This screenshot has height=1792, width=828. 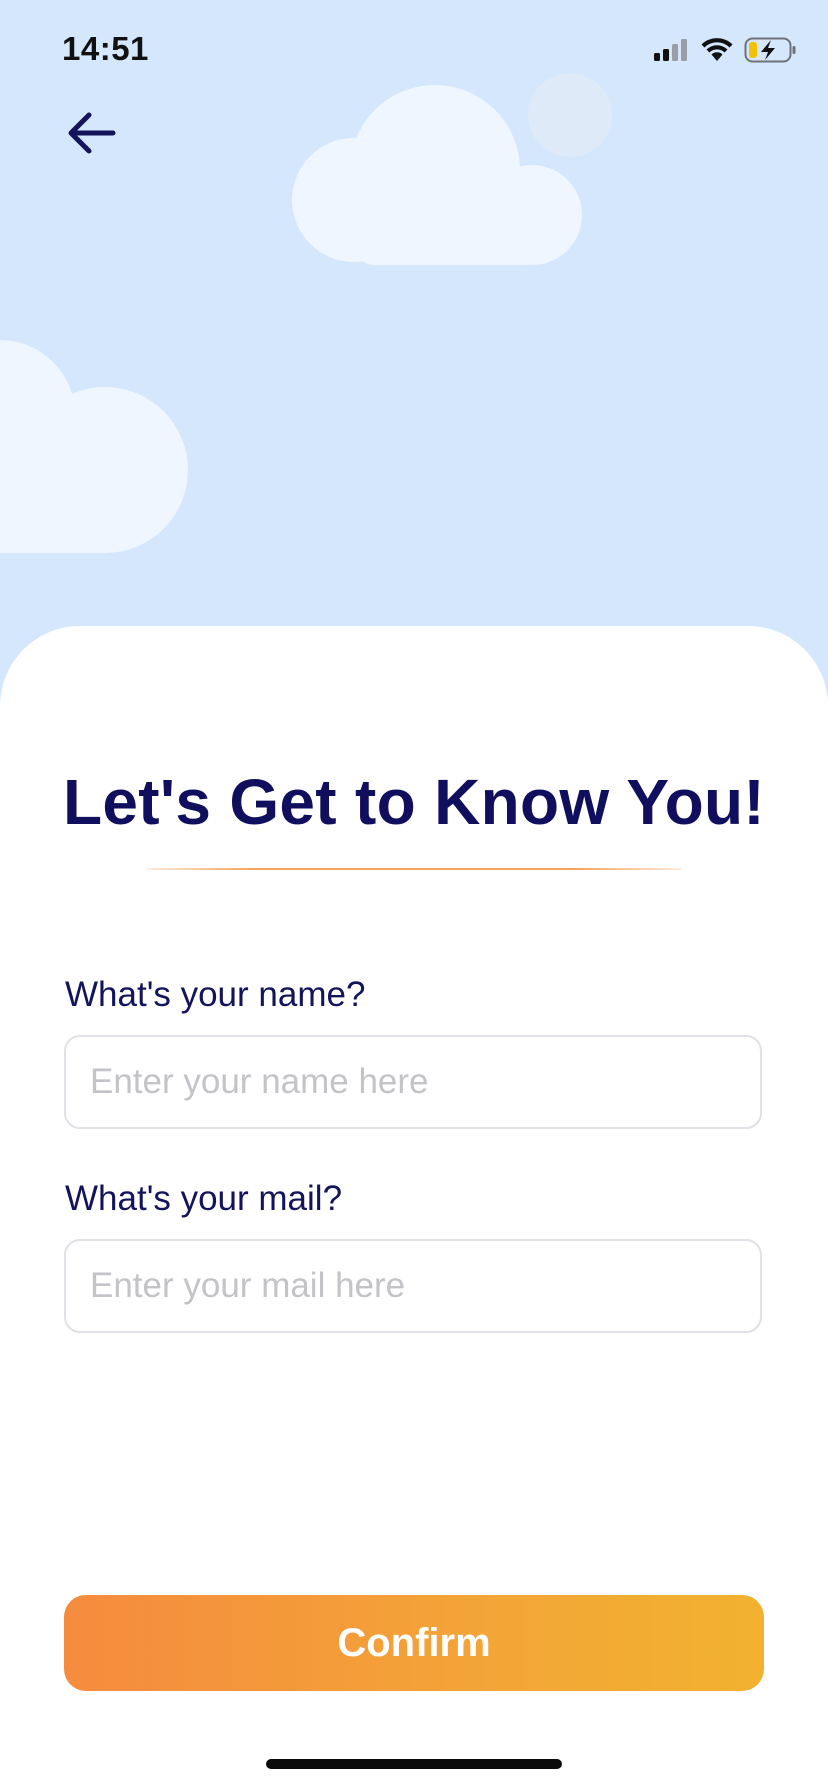 What do you see at coordinates (413, 1286) in the screenshot?
I see `mail-input` at bounding box center [413, 1286].